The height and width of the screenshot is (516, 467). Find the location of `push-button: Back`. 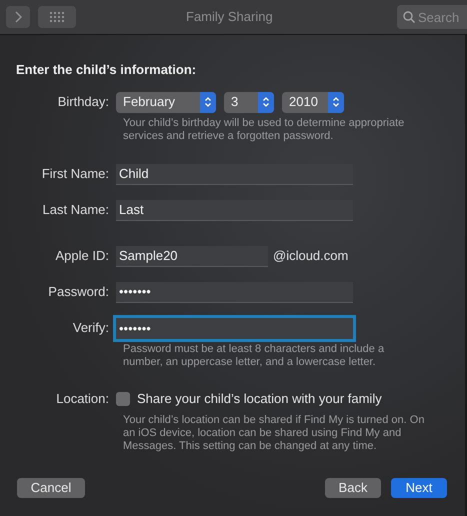

push-button: Back is located at coordinates (353, 488).